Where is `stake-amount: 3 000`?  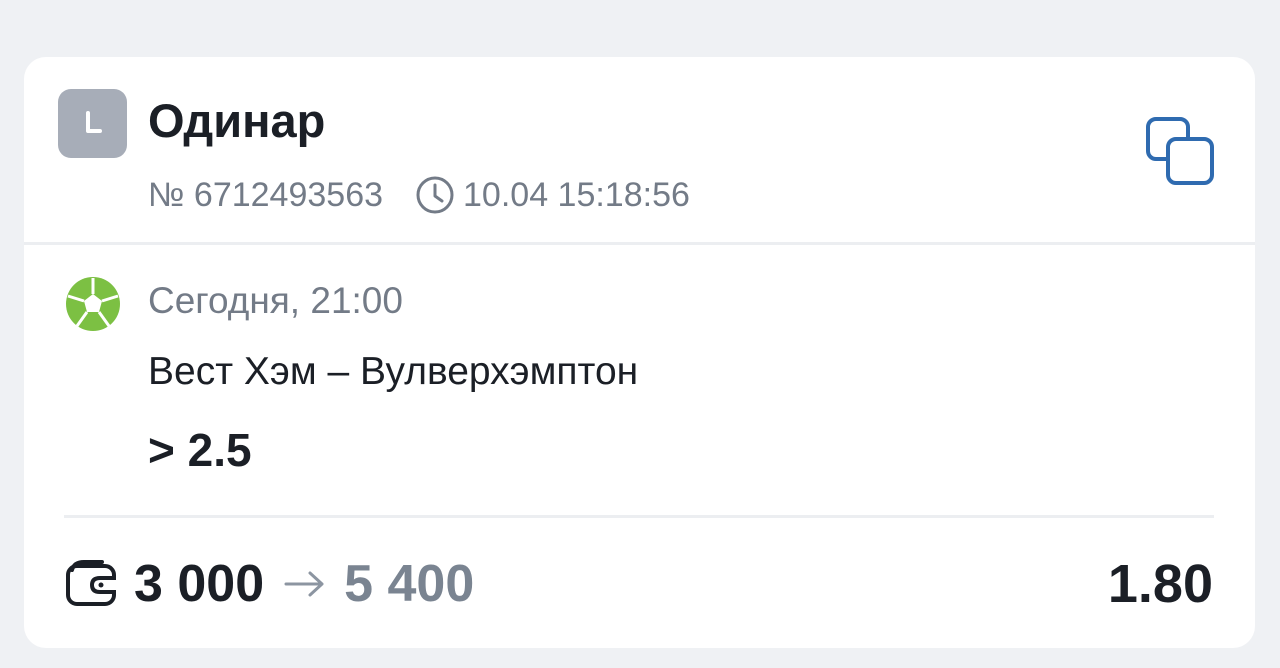 stake-amount: 3 000 is located at coordinates (199, 584).